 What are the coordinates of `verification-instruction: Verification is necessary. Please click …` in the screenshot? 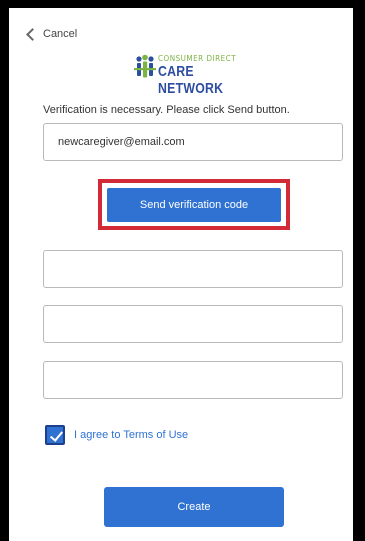 It's located at (166, 110).